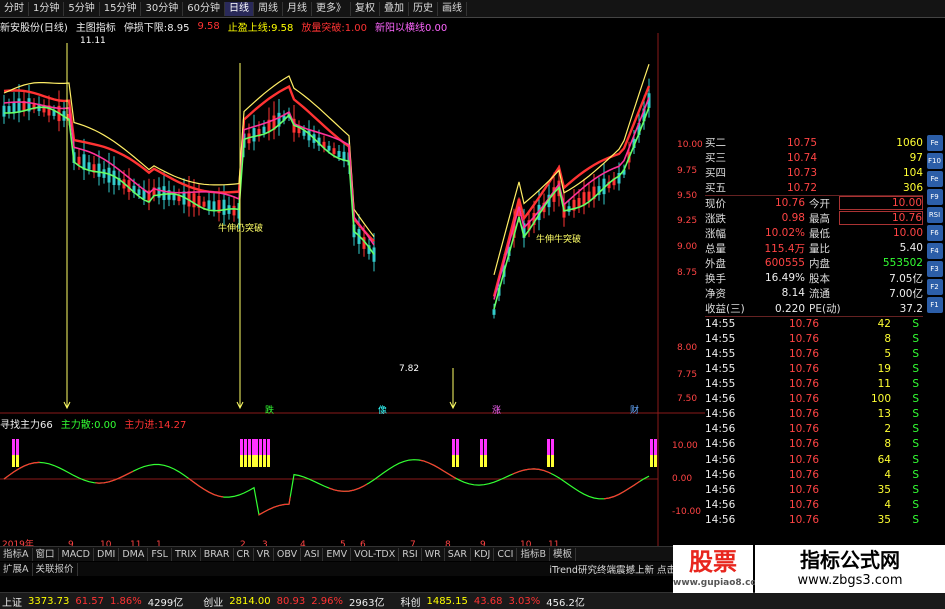 Image resolution: width=945 pixels, height=609 pixels. I want to click on sub-chart-header: 寻找主力66 主力散:0.00 主力进:14.27, so click(93, 423).